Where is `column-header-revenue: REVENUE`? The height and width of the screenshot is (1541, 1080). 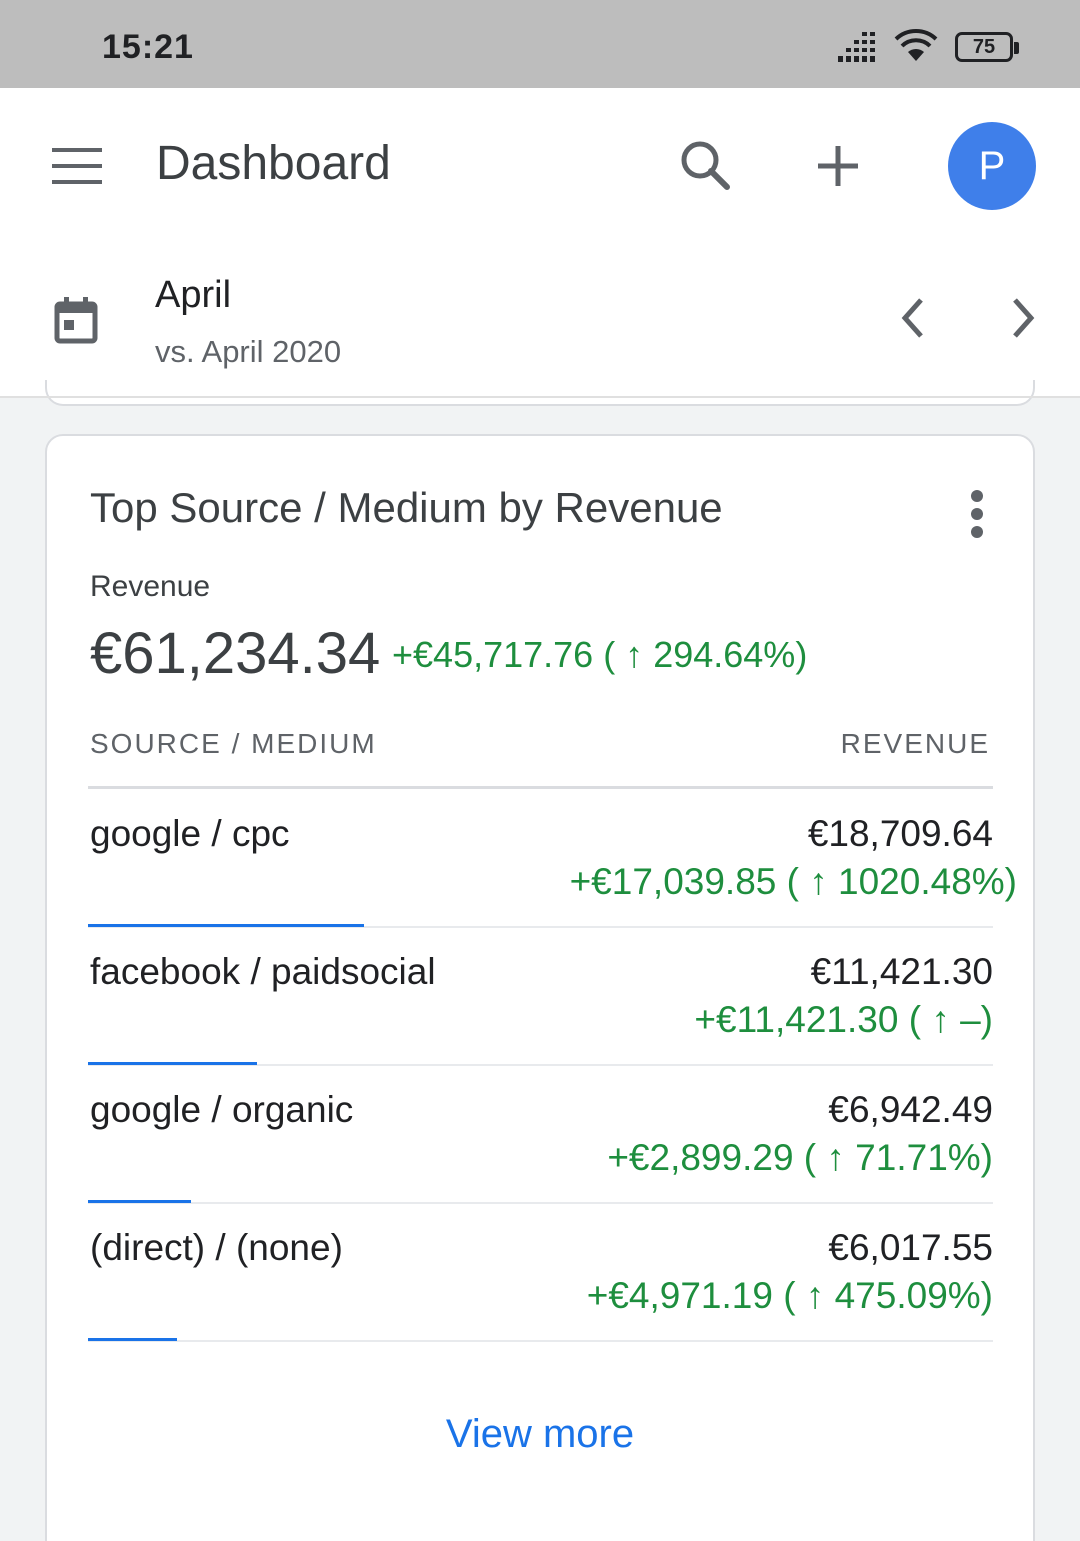 column-header-revenue: REVENUE is located at coordinates (915, 743).